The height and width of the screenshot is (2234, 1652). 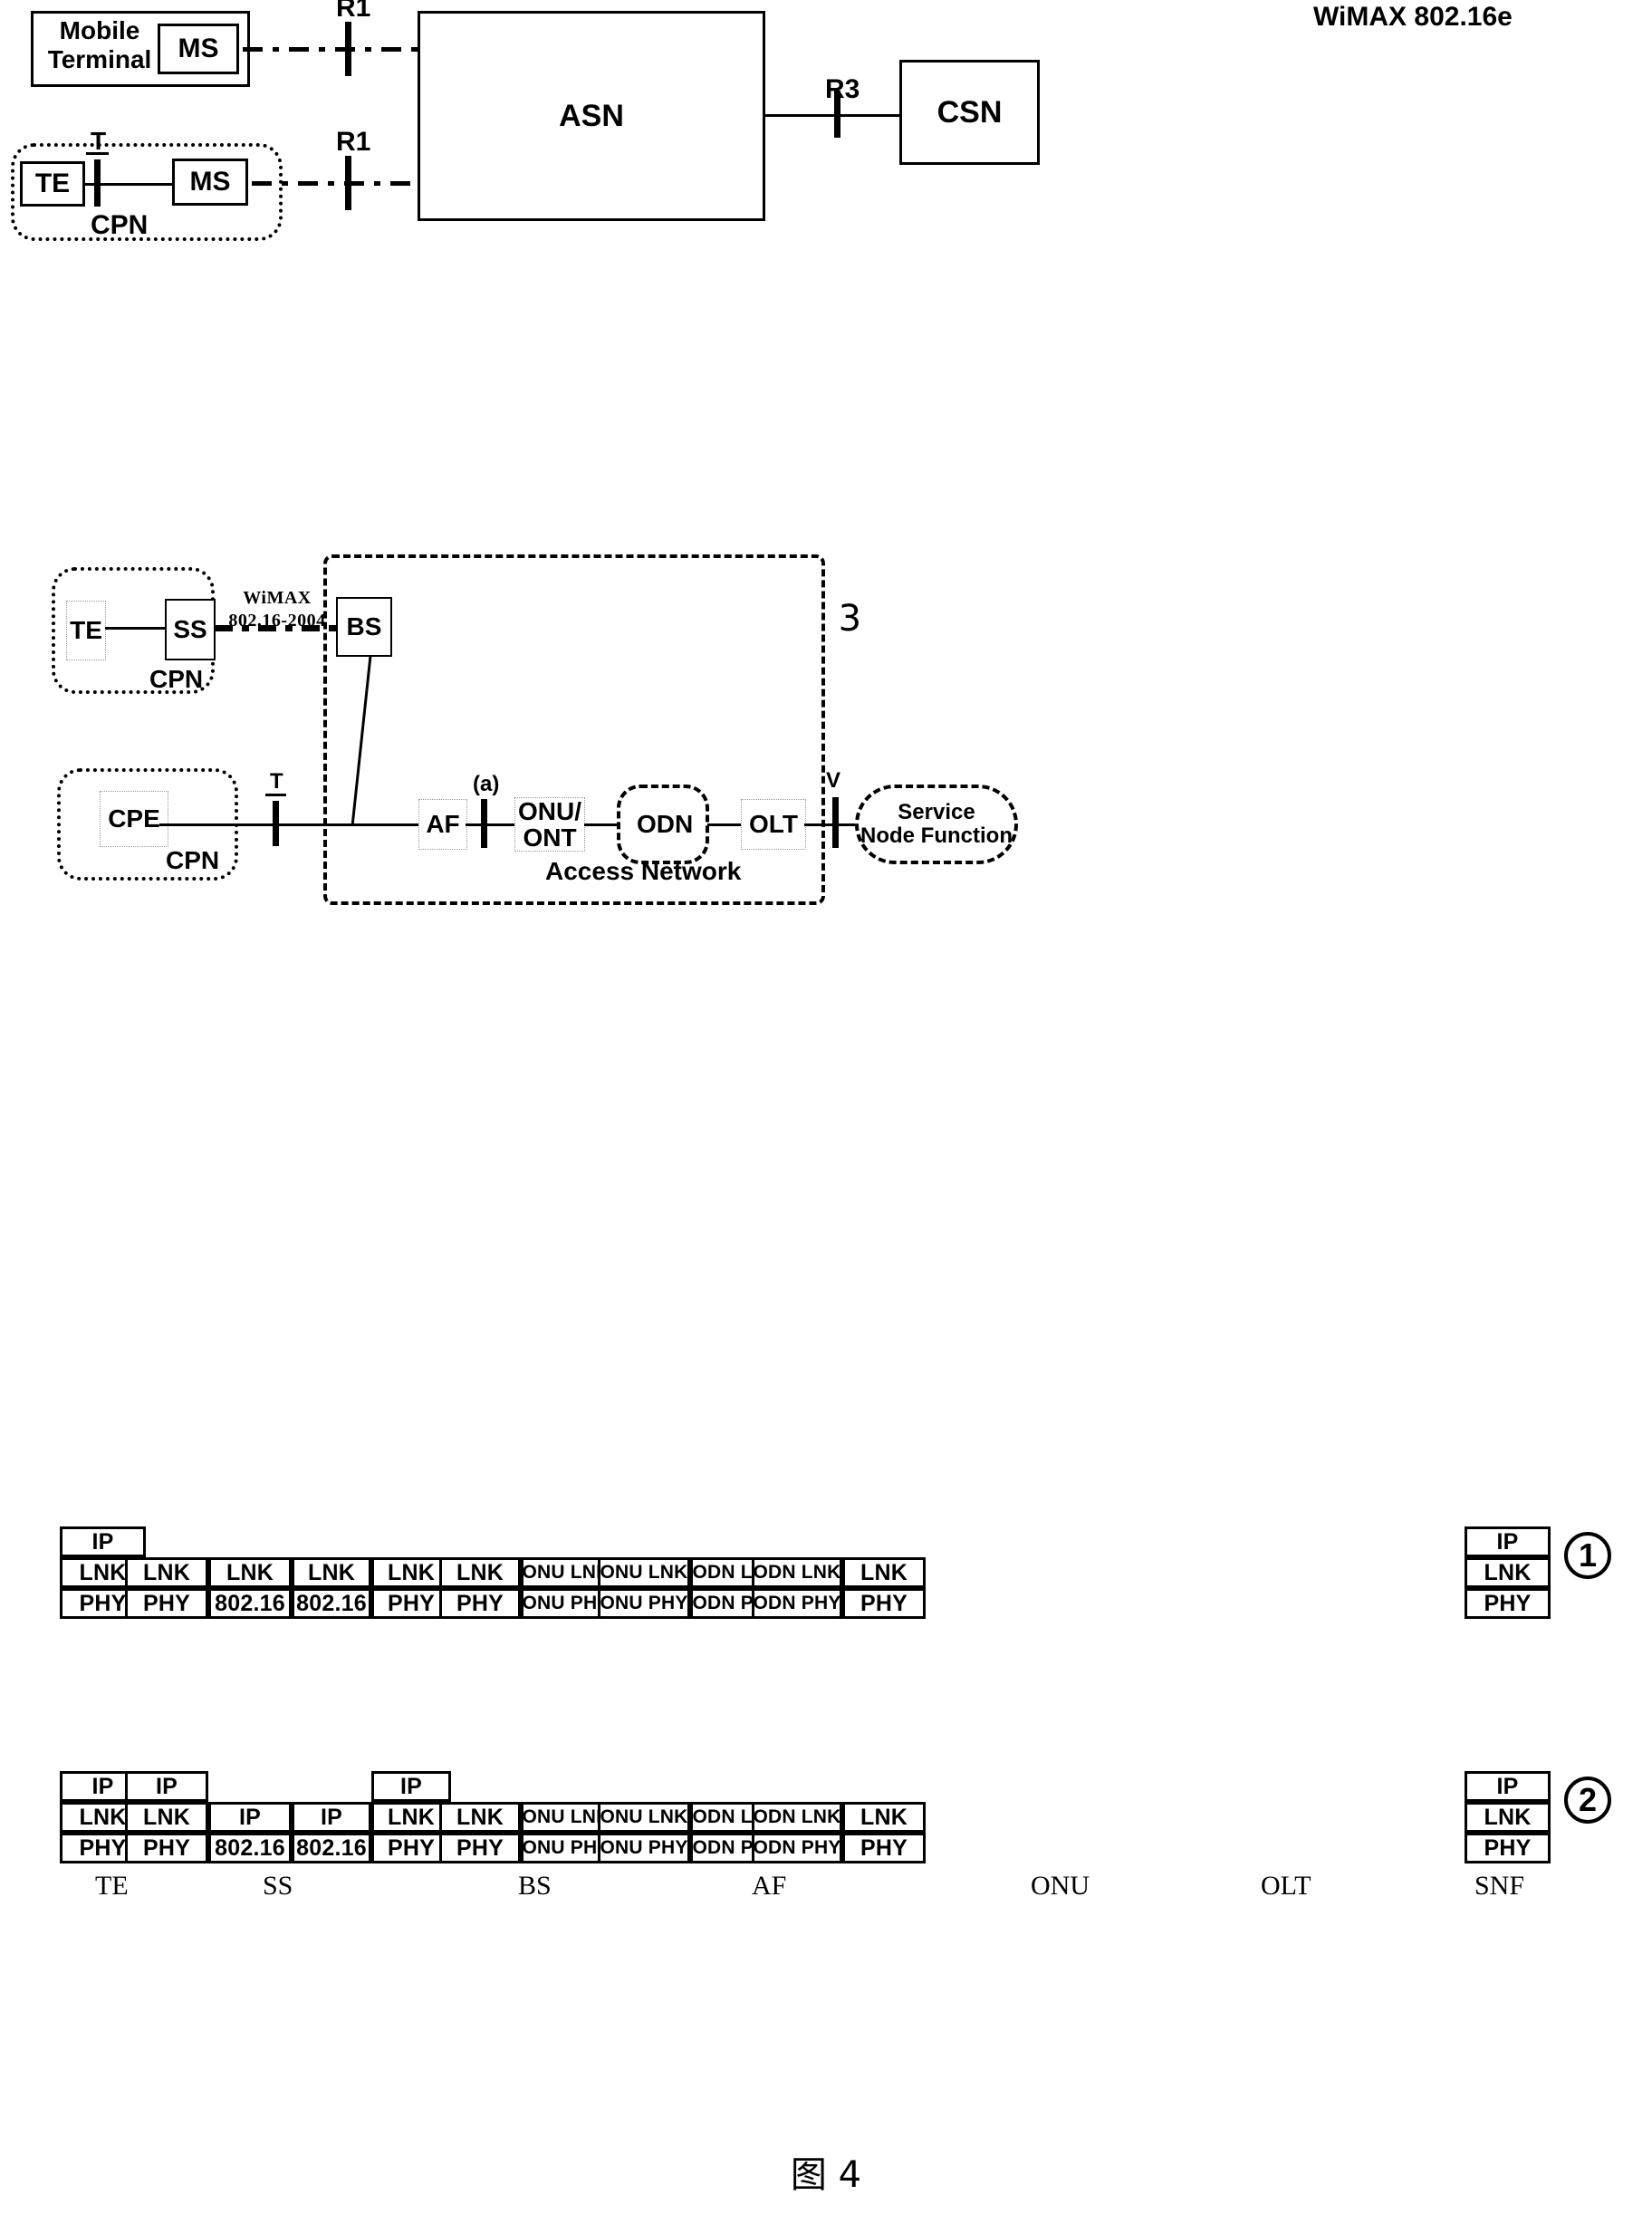 I want to click on a-reference-label: (a), so click(x=486, y=784).